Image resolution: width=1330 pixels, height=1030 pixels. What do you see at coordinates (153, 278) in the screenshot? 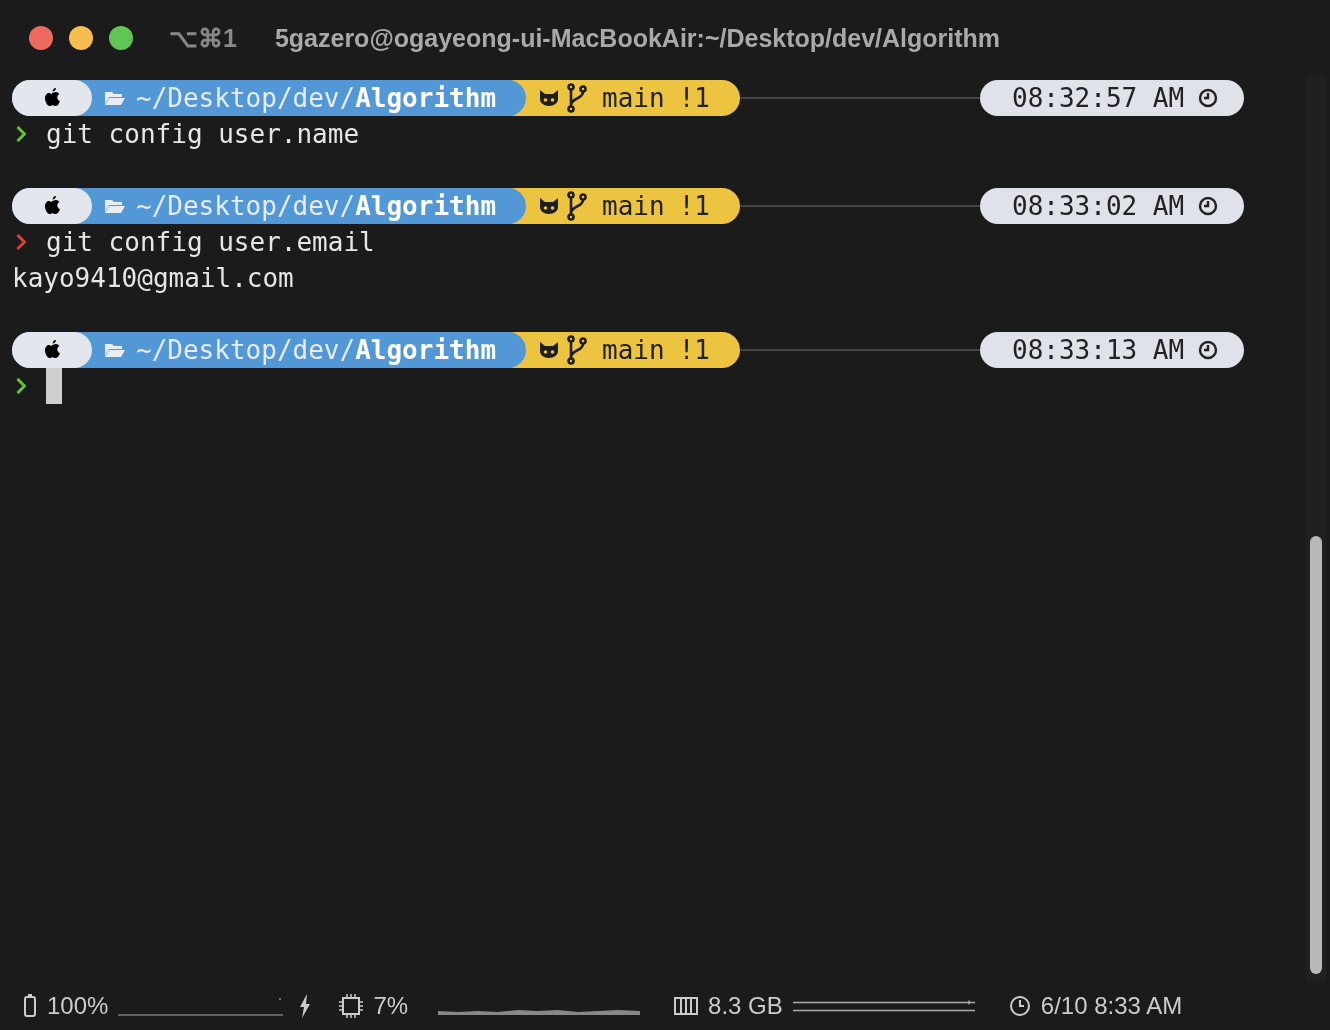
I see `command-output: kayo9410@gmail.com` at bounding box center [153, 278].